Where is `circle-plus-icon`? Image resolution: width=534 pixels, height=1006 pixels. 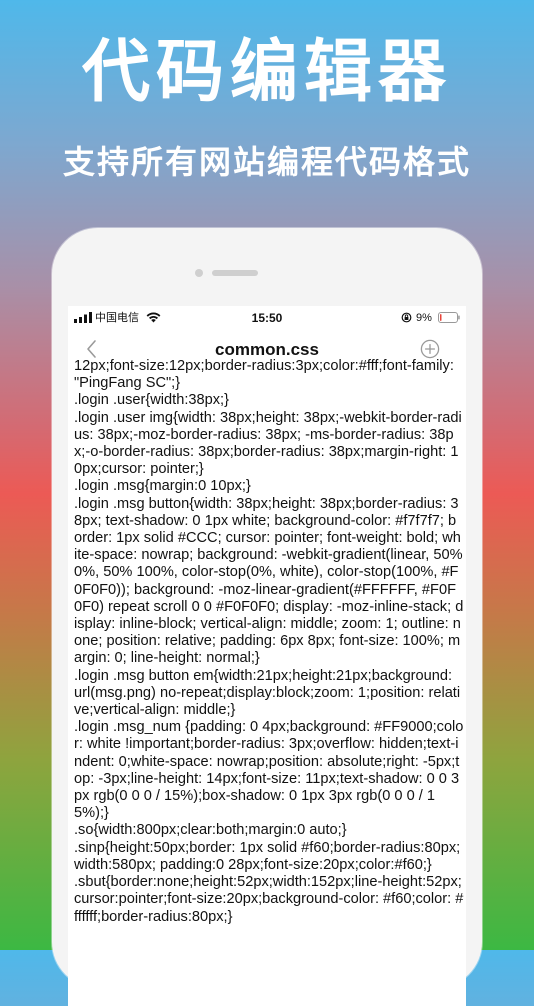
circle-plus-icon is located at coordinates (430, 349).